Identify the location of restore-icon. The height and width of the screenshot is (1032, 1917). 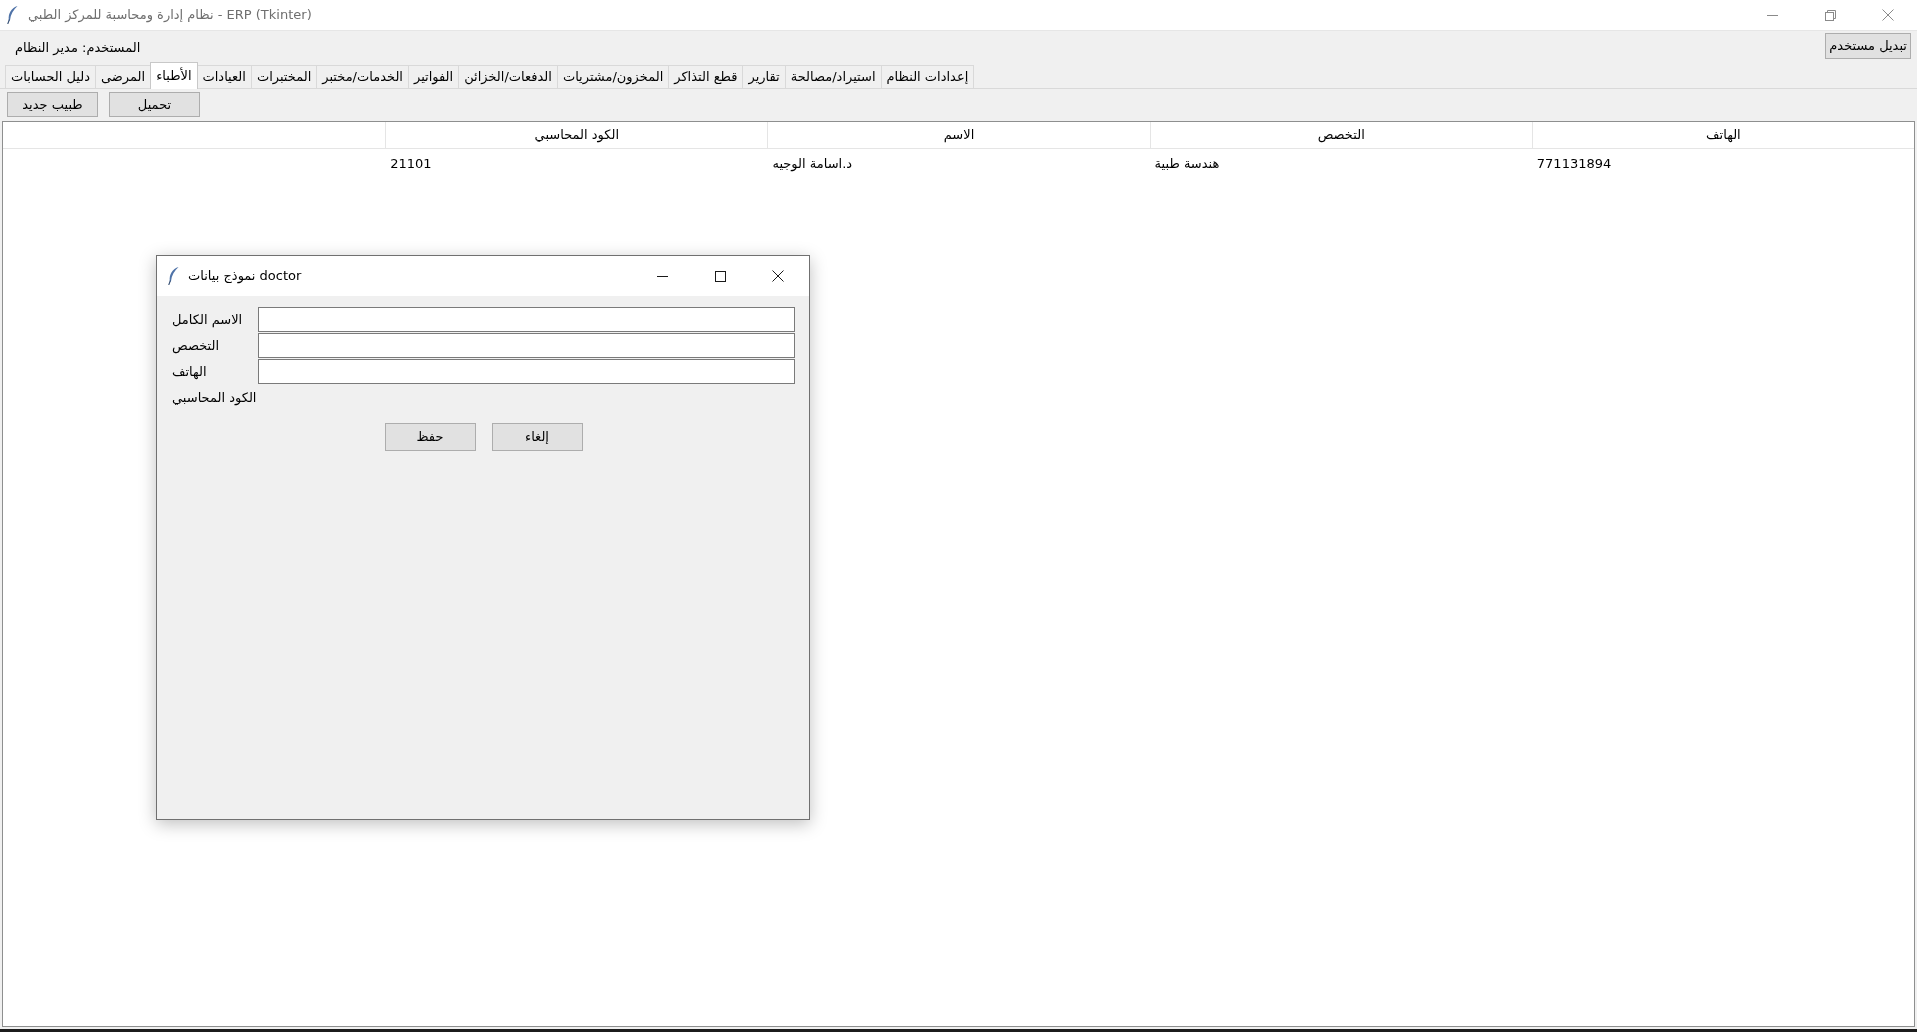
(1830, 15).